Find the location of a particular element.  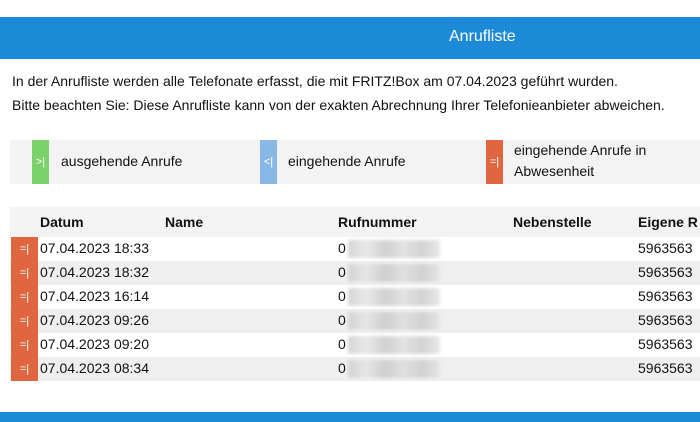

legend-missed-label-line-2: Abwesenheit is located at coordinates (554, 171).